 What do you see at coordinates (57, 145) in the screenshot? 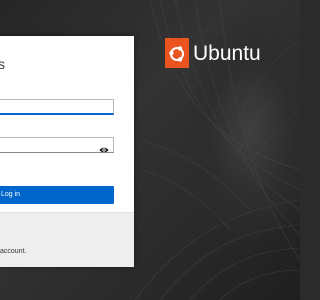
I see `password-field` at bounding box center [57, 145].